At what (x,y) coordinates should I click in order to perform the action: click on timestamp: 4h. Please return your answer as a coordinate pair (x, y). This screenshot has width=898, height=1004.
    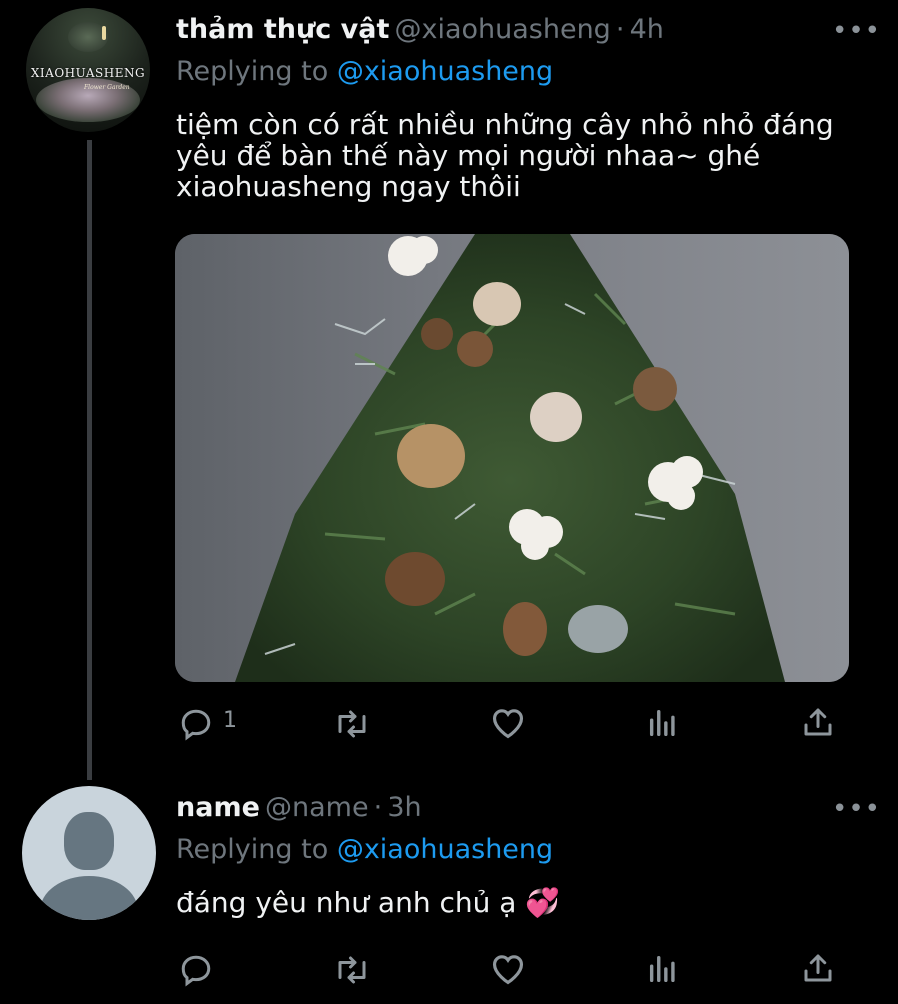
    Looking at the image, I should click on (647, 29).